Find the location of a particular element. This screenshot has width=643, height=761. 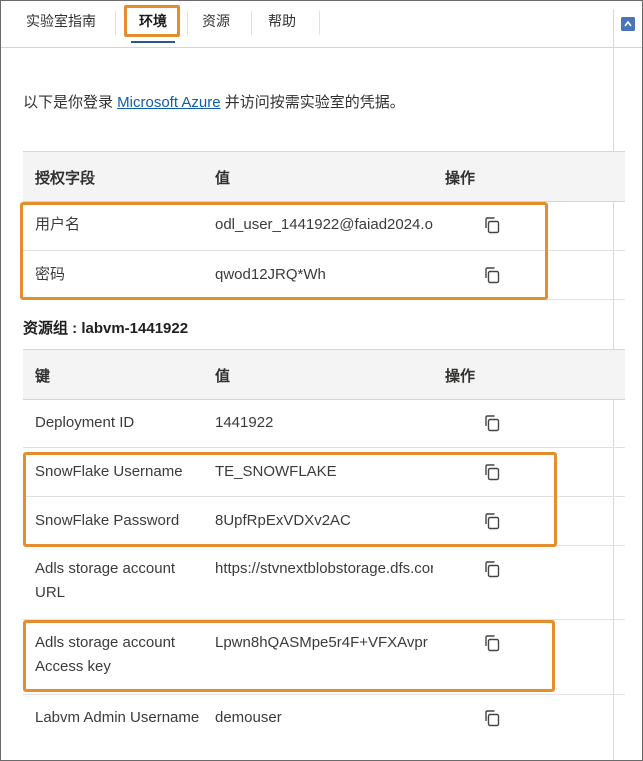

tab-help: 帮助 is located at coordinates (282, 21).